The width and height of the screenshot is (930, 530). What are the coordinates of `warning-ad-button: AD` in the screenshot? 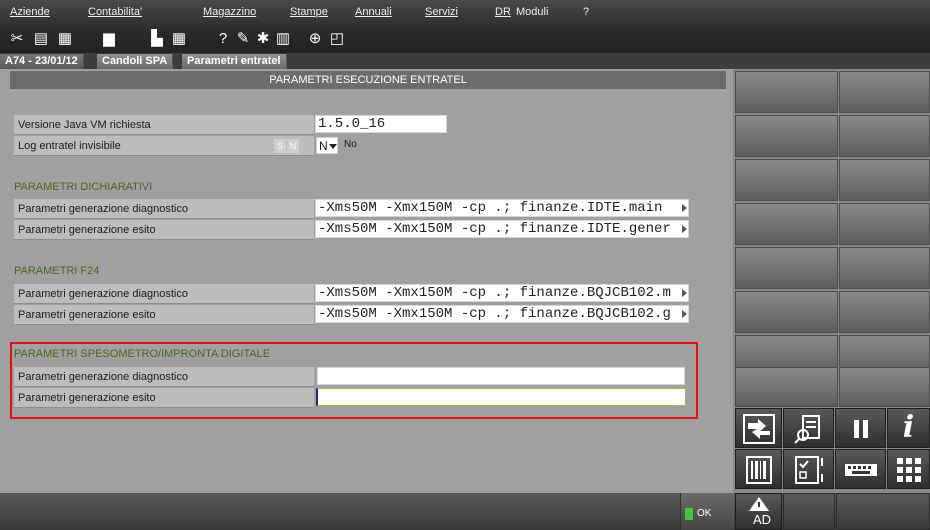 It's located at (758, 511).